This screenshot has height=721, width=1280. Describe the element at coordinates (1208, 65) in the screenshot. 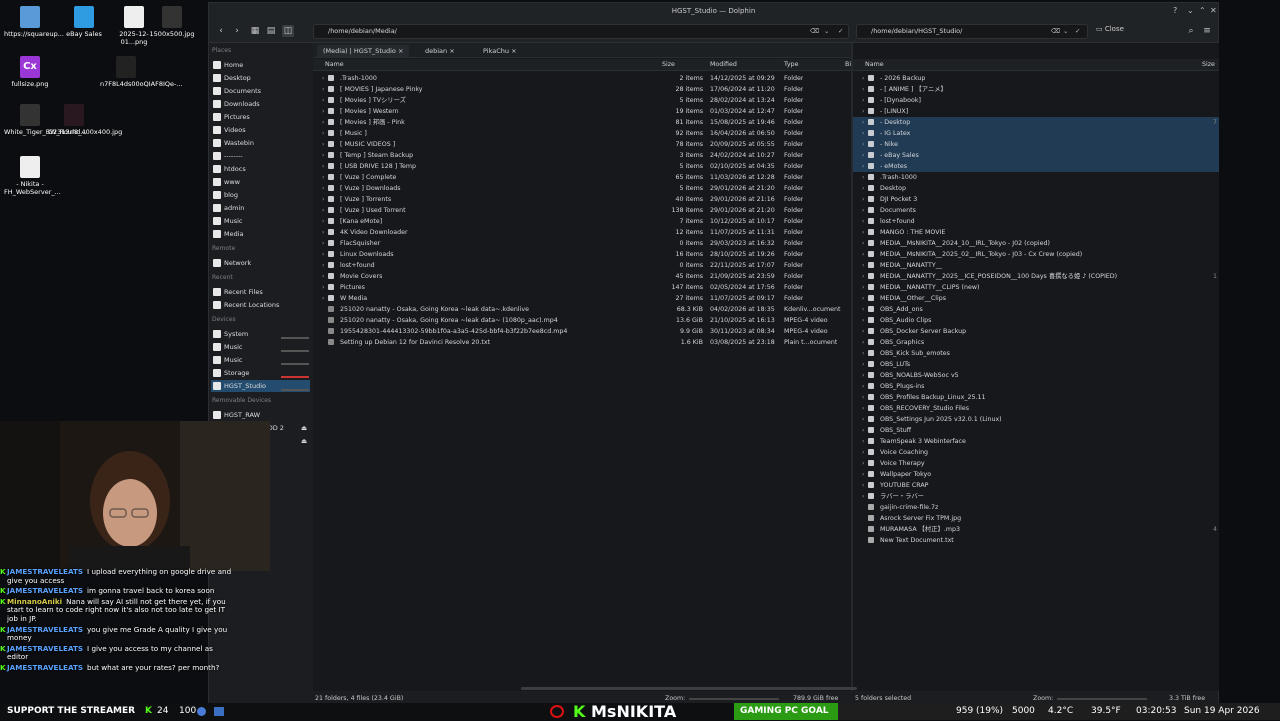

I see `header-size: Size` at that location.